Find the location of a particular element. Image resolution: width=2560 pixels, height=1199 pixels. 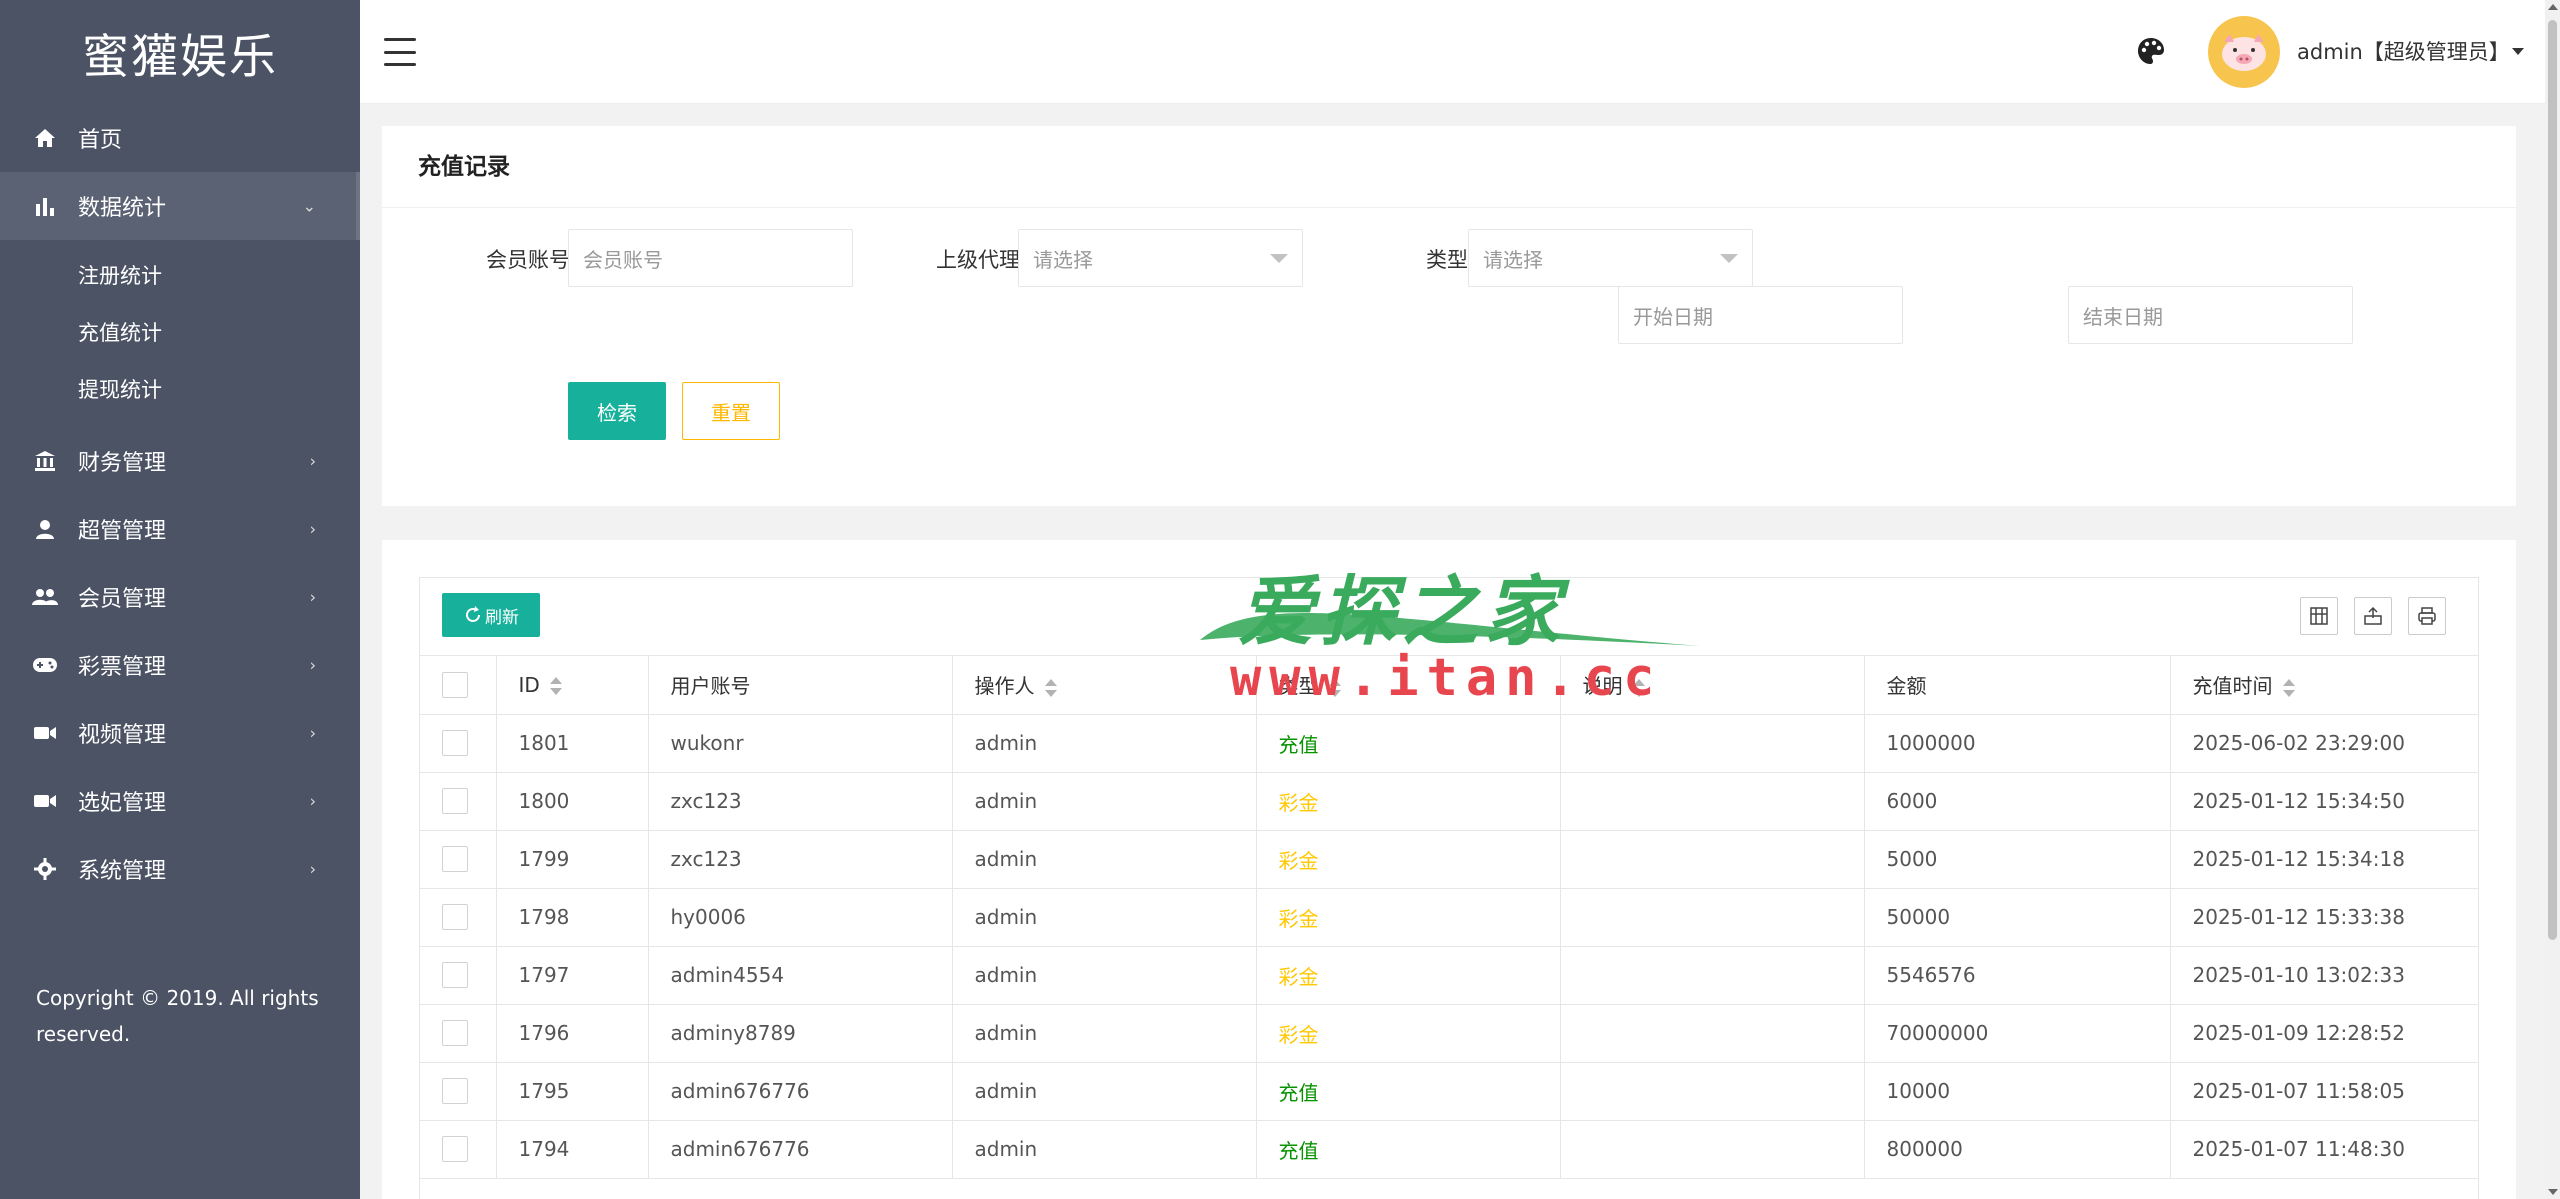

cell-time: 2025-01-12 15:33:38 is located at coordinates (2324, 917).